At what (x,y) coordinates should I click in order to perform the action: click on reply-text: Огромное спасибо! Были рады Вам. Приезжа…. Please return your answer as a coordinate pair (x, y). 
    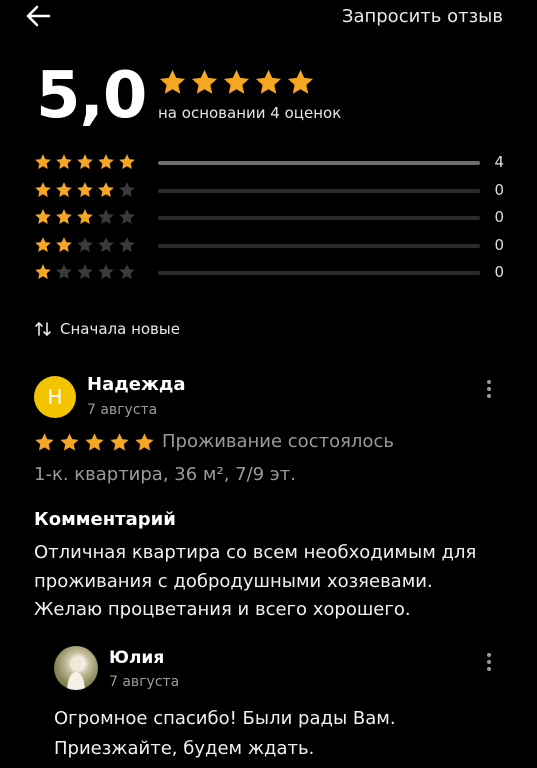
    Looking at the image, I should click on (225, 733).